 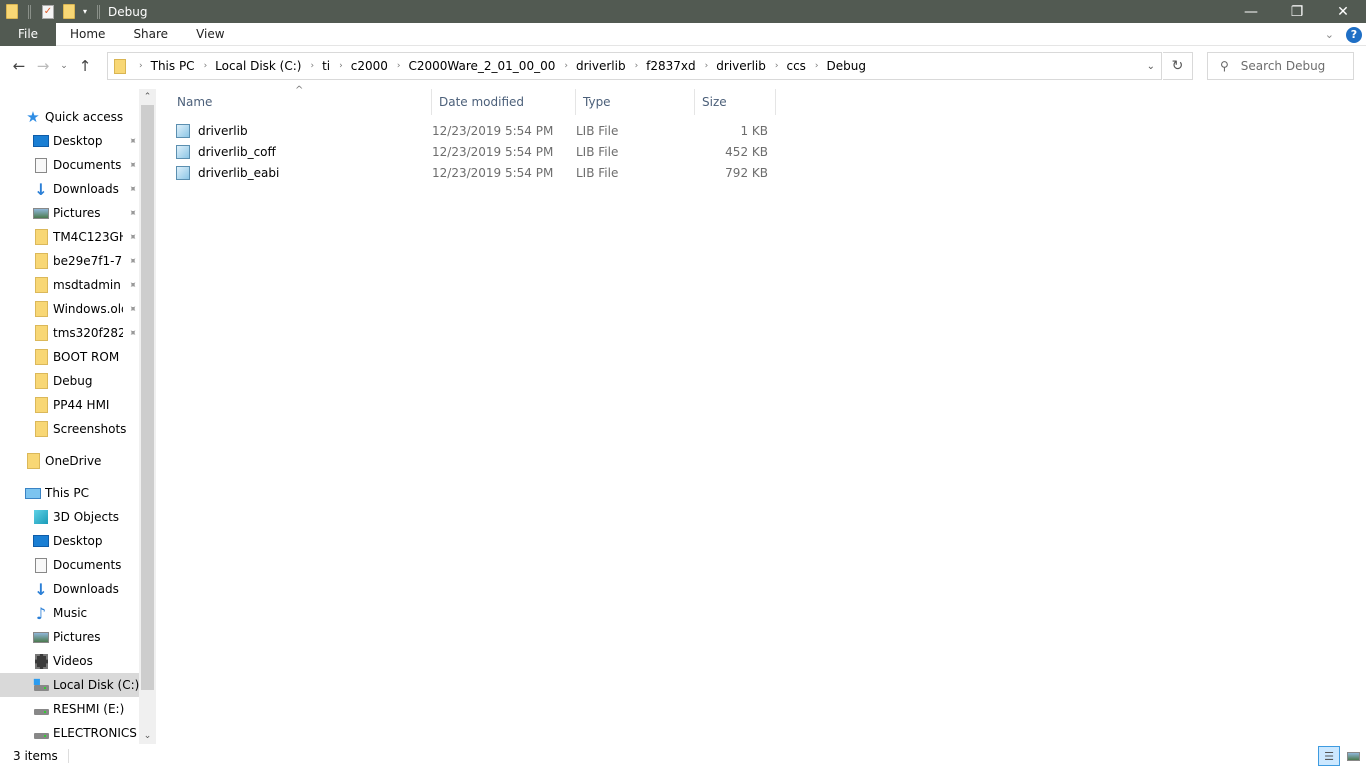 What do you see at coordinates (69, 685) in the screenshot?
I see `sidebar-item-local-disk-c: ■ Local Disk (C:)` at bounding box center [69, 685].